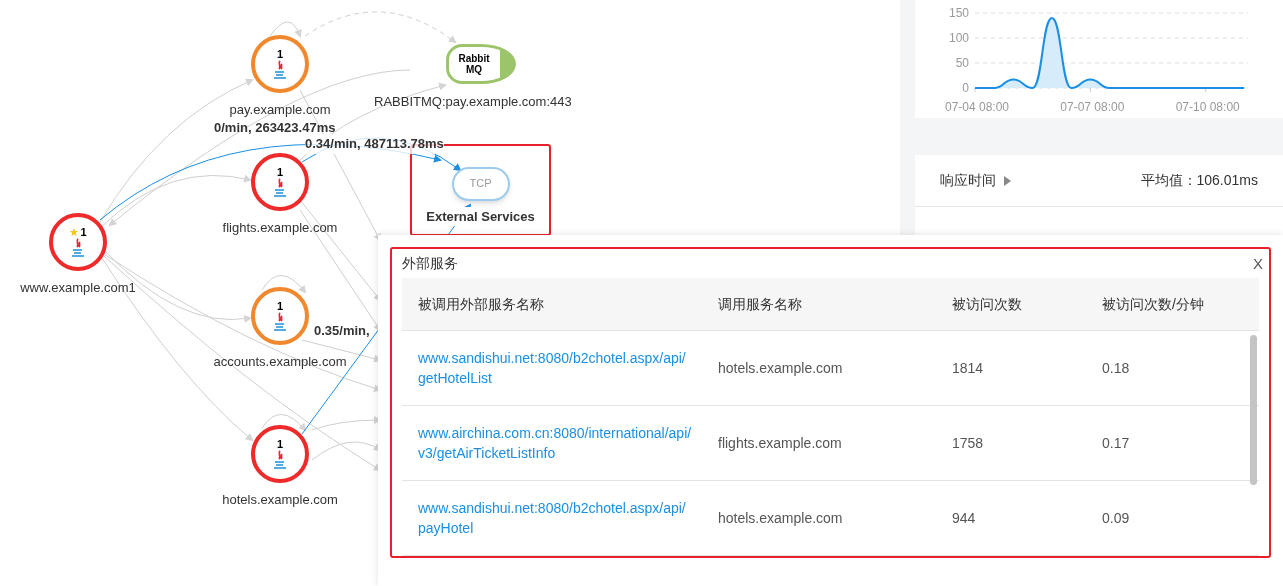 The image size is (1283, 586). What do you see at coordinates (1207, 107) in the screenshot?
I see `x-tick-label: 07-10 08:00` at bounding box center [1207, 107].